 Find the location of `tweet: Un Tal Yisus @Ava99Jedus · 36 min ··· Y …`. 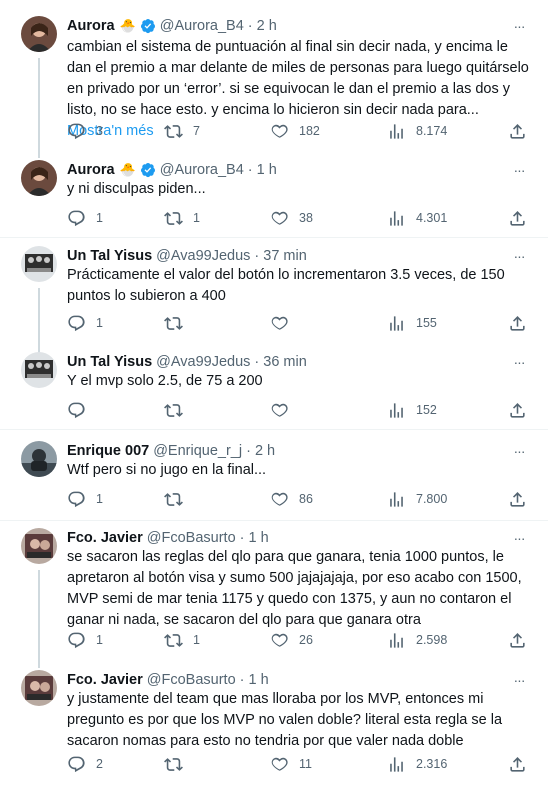

tweet: Un Tal Yisus @Ava99Jedus · 36 min ··· Y … is located at coordinates (274, 391).